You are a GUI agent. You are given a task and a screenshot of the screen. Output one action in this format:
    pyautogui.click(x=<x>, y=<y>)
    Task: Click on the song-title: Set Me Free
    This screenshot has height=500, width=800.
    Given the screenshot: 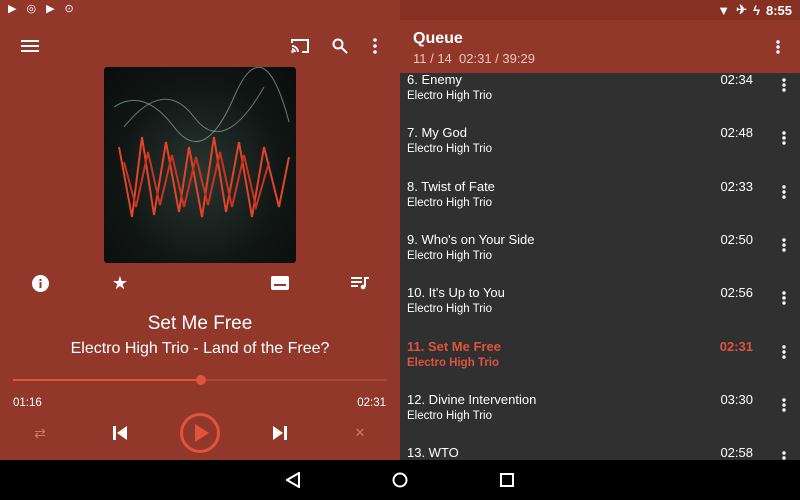 What is the action you would take?
    pyautogui.click(x=200, y=323)
    